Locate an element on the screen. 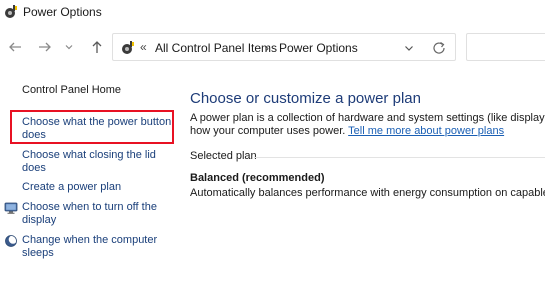  learn-more-power-plans-link: Tell me more about power plans is located at coordinates (426, 131).